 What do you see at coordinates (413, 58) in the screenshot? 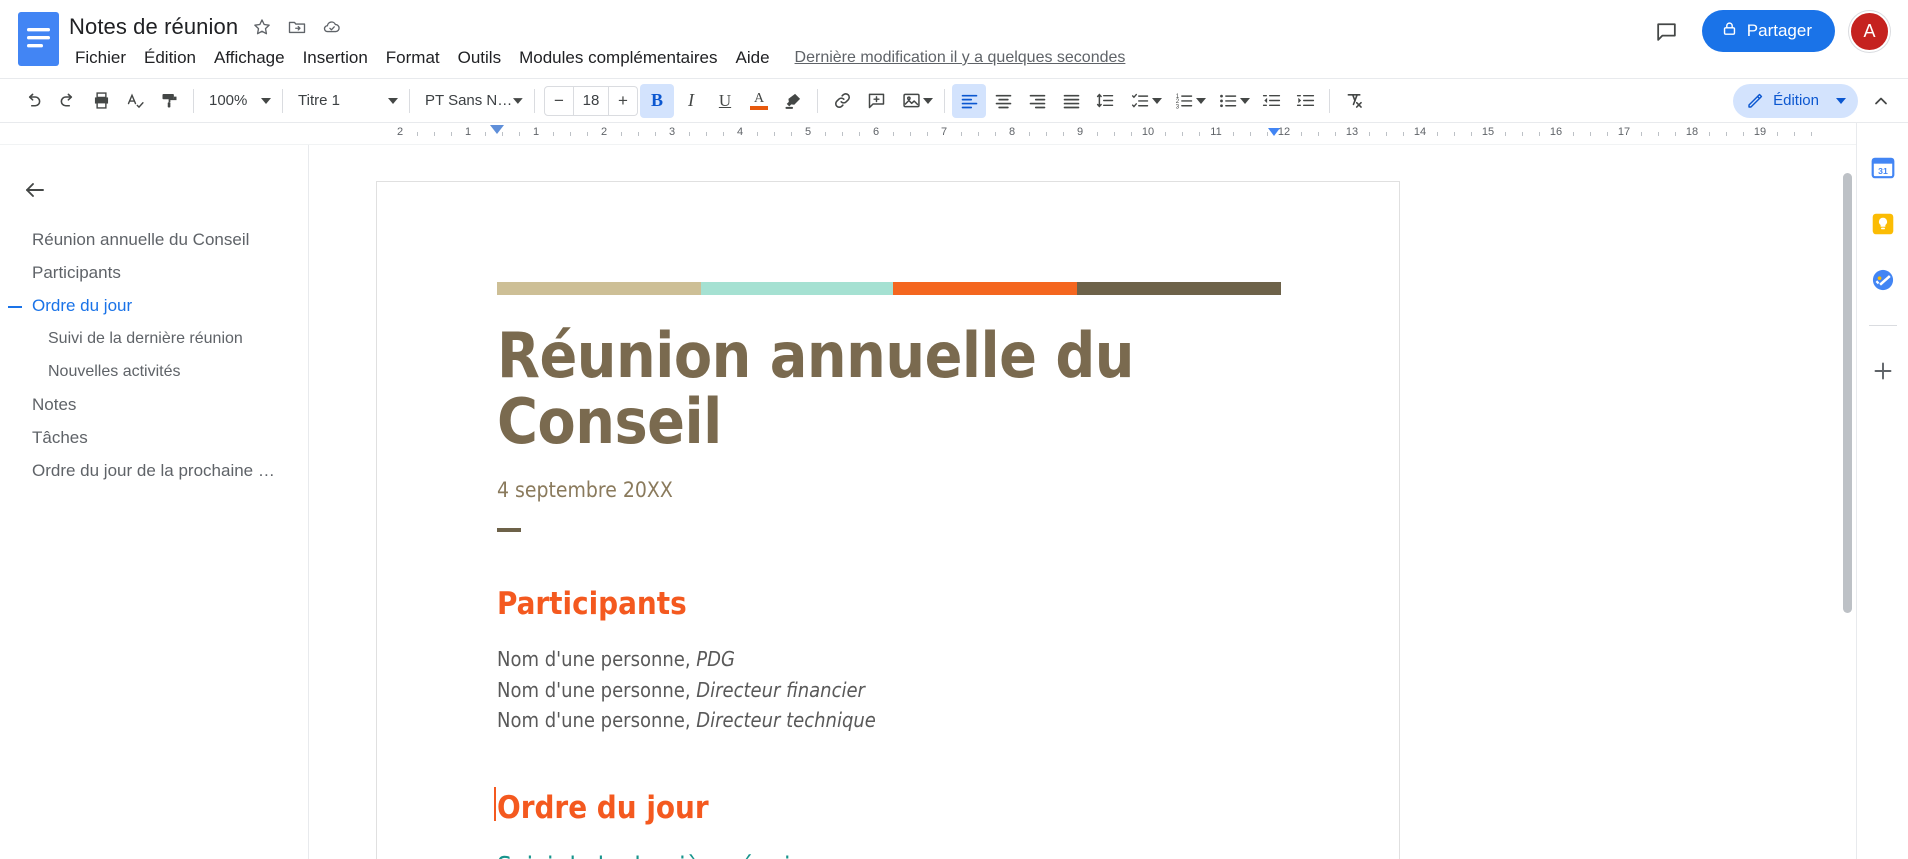
I see `menu-item-format: Format` at bounding box center [413, 58].